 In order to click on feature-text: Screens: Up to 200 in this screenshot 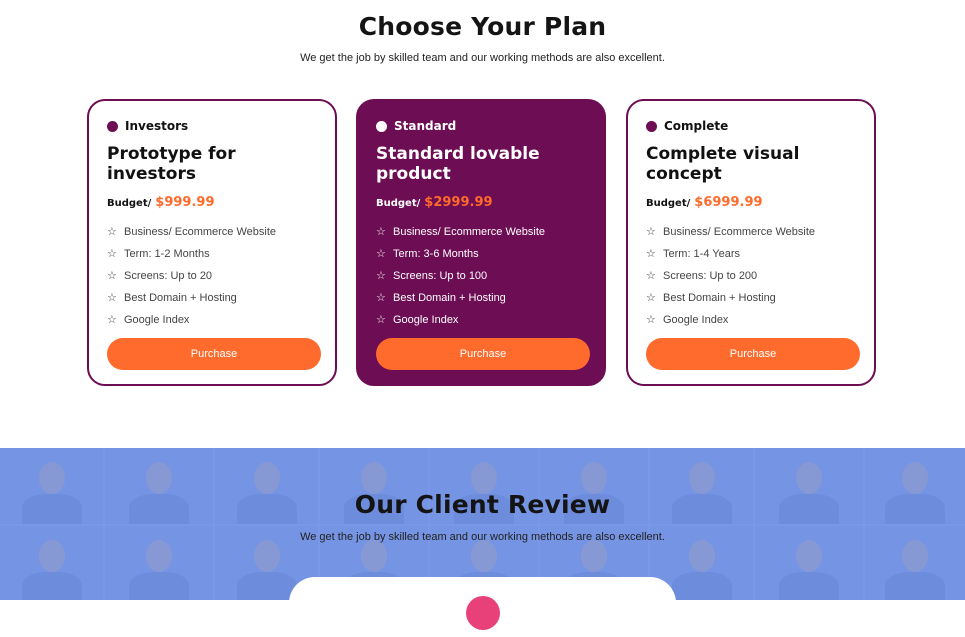, I will do `click(710, 276)`.